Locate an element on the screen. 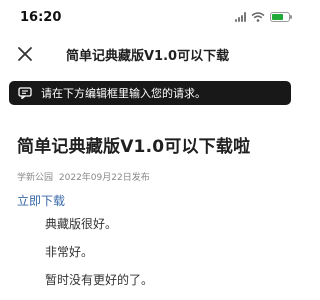  article-date: 2022年09月22日发布 is located at coordinates (104, 178).